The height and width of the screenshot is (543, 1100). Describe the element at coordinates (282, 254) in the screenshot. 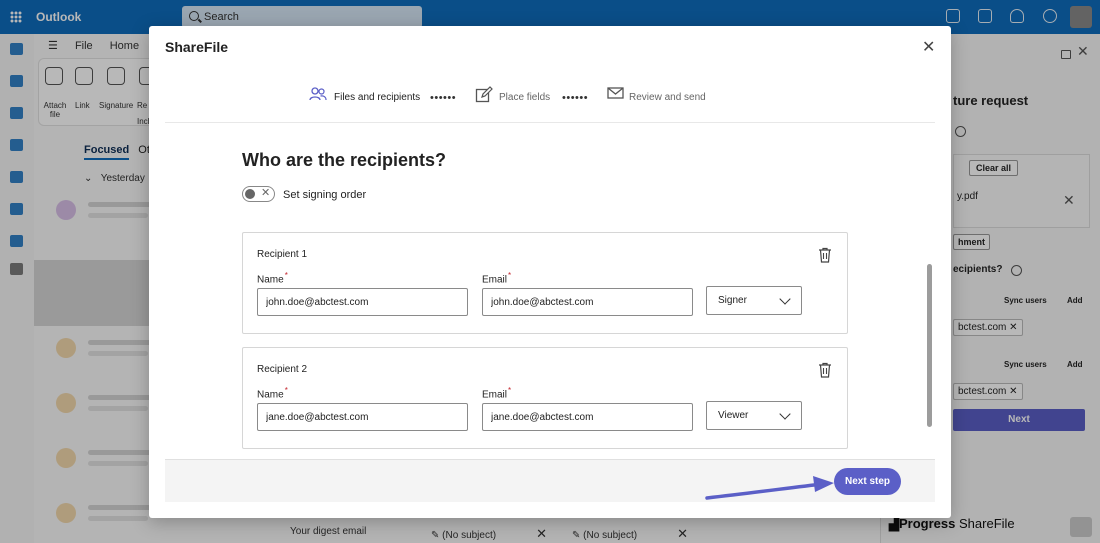

I see `recipient-title: Recipient 1` at that location.